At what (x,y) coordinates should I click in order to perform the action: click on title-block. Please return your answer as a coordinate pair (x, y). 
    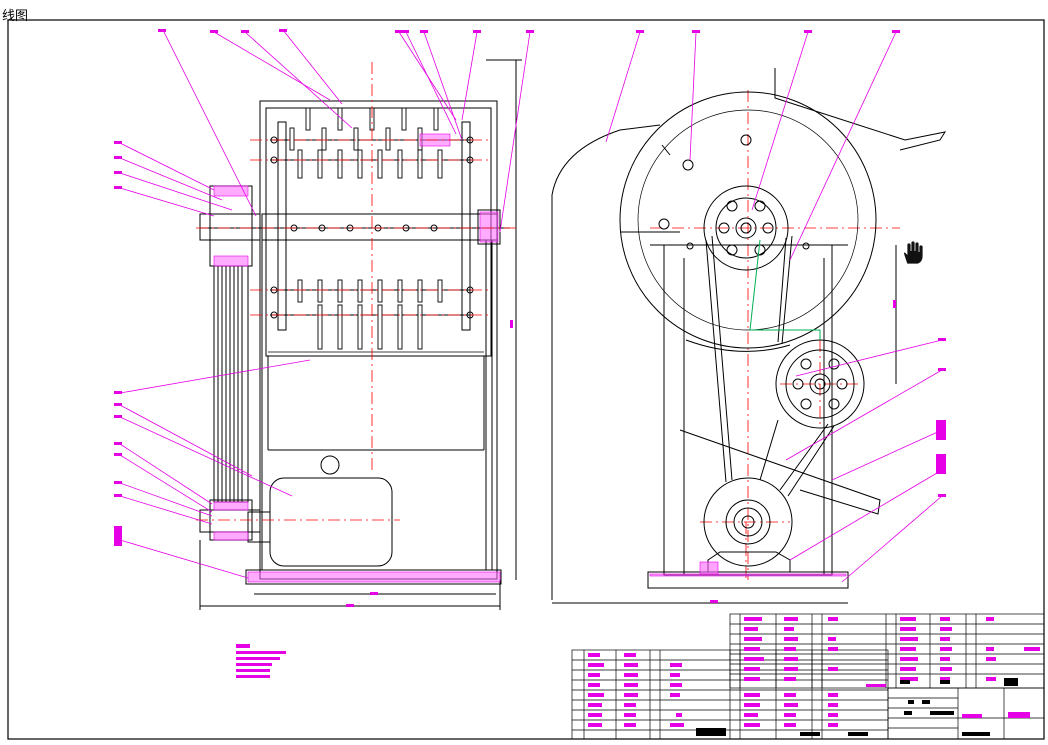
    Looking at the image, I should click on (808, 676).